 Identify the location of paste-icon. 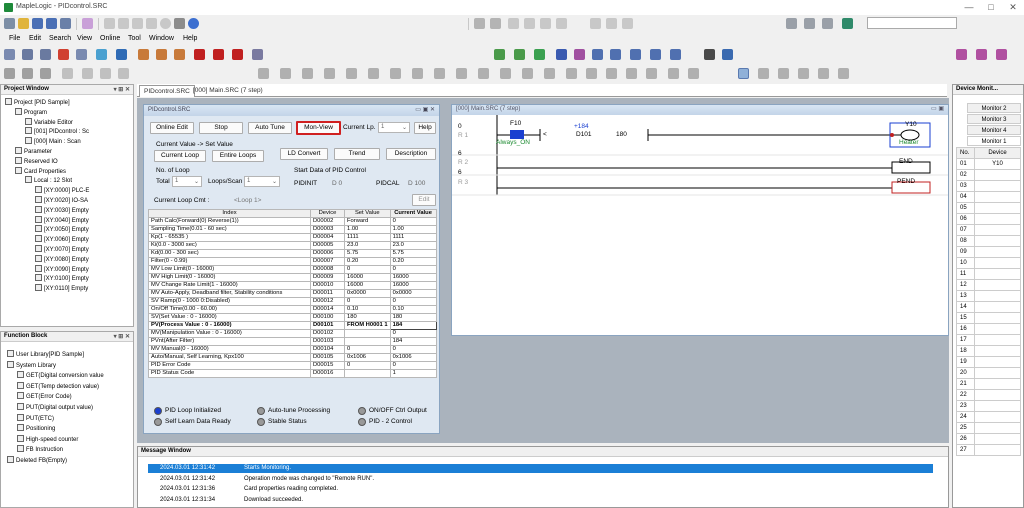
(137, 23).